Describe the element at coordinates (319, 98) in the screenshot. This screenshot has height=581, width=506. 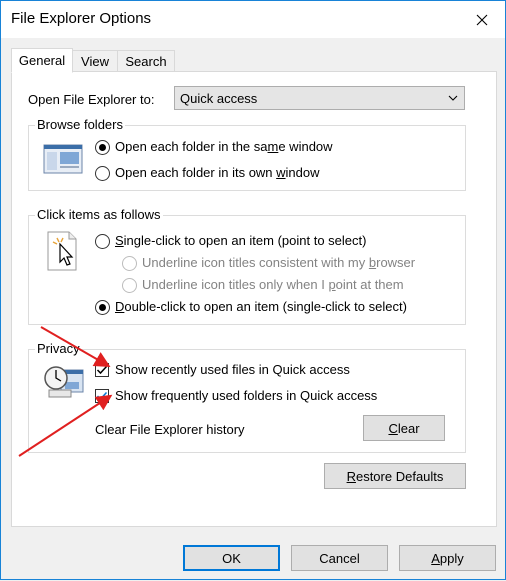
I see `open-file-explorer-dropdown: Quick access` at that location.